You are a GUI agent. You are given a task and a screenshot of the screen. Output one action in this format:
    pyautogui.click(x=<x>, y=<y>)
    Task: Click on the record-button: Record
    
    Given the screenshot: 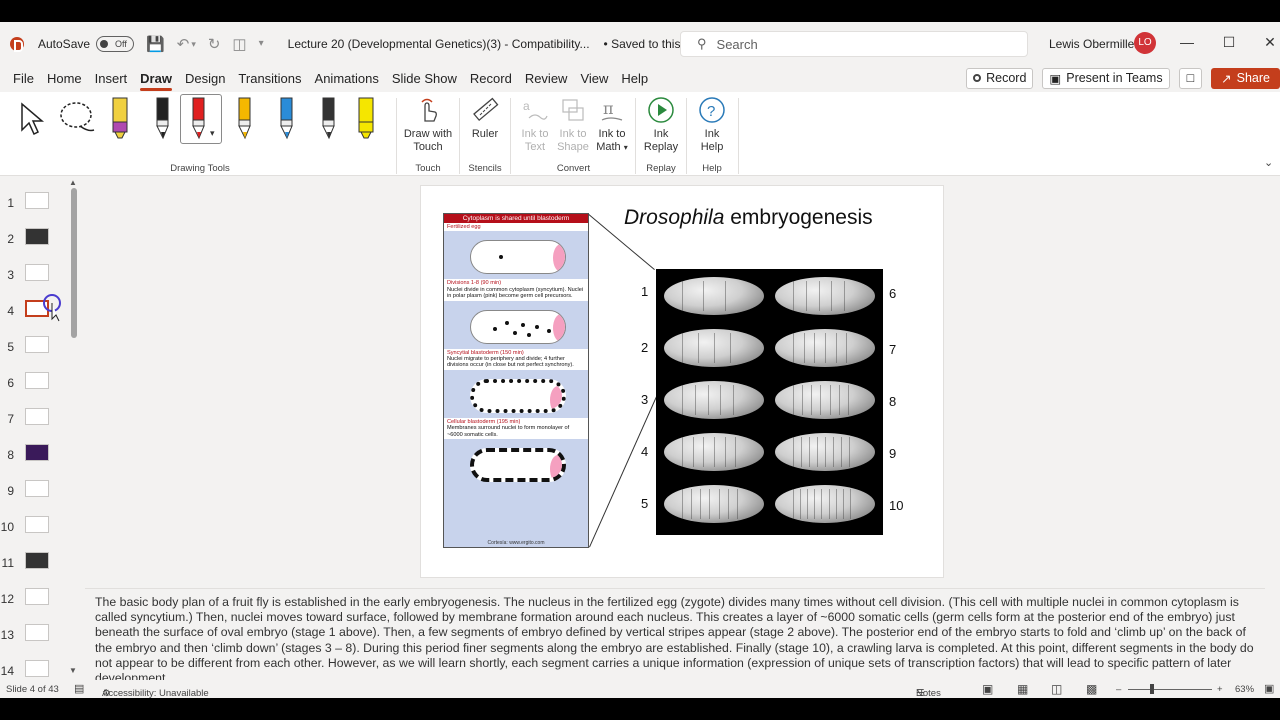 What is the action you would take?
    pyautogui.click(x=1000, y=78)
    